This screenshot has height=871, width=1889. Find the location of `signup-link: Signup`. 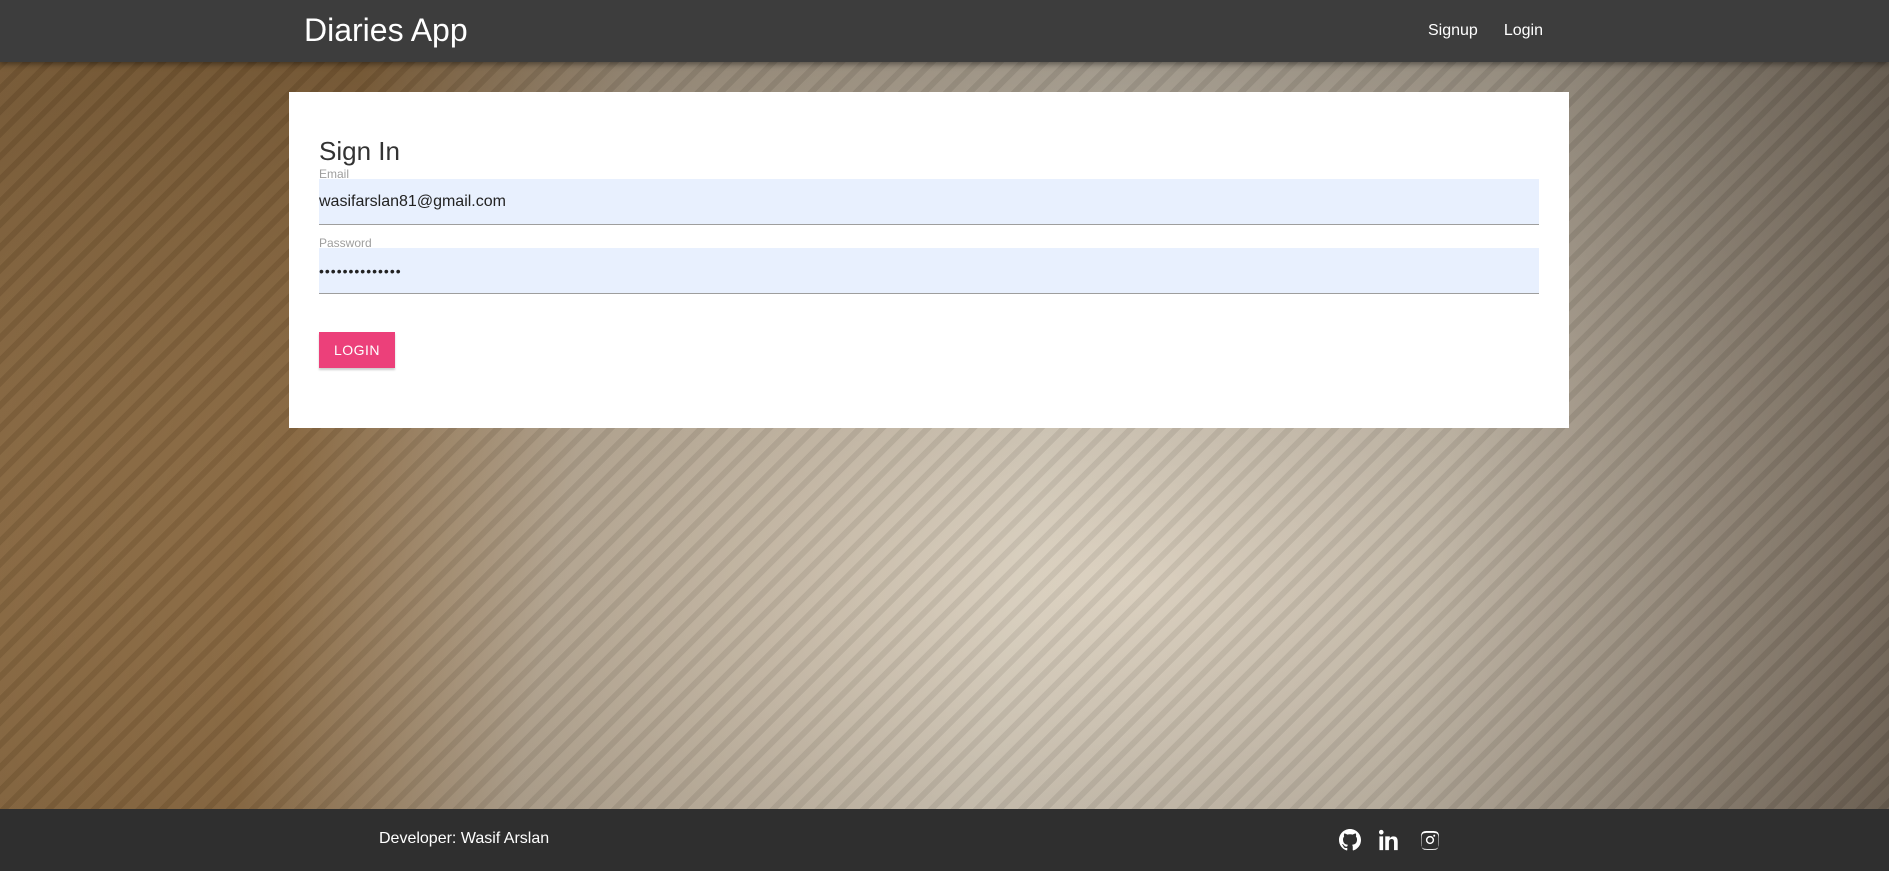

signup-link: Signup is located at coordinates (1453, 31).